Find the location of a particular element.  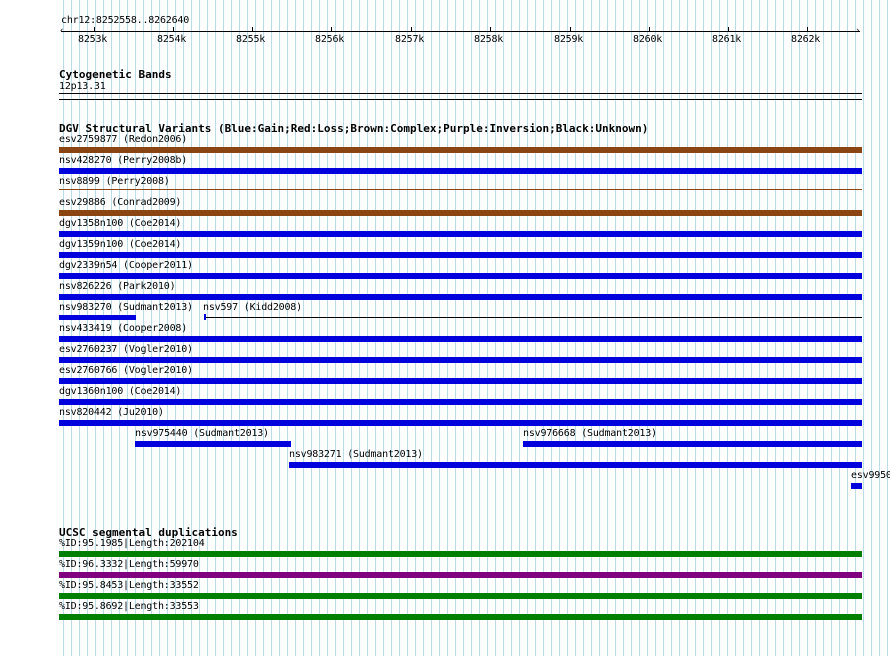

dgv-variant-label: esv29886 (Conrad2009) is located at coordinates (120, 202).